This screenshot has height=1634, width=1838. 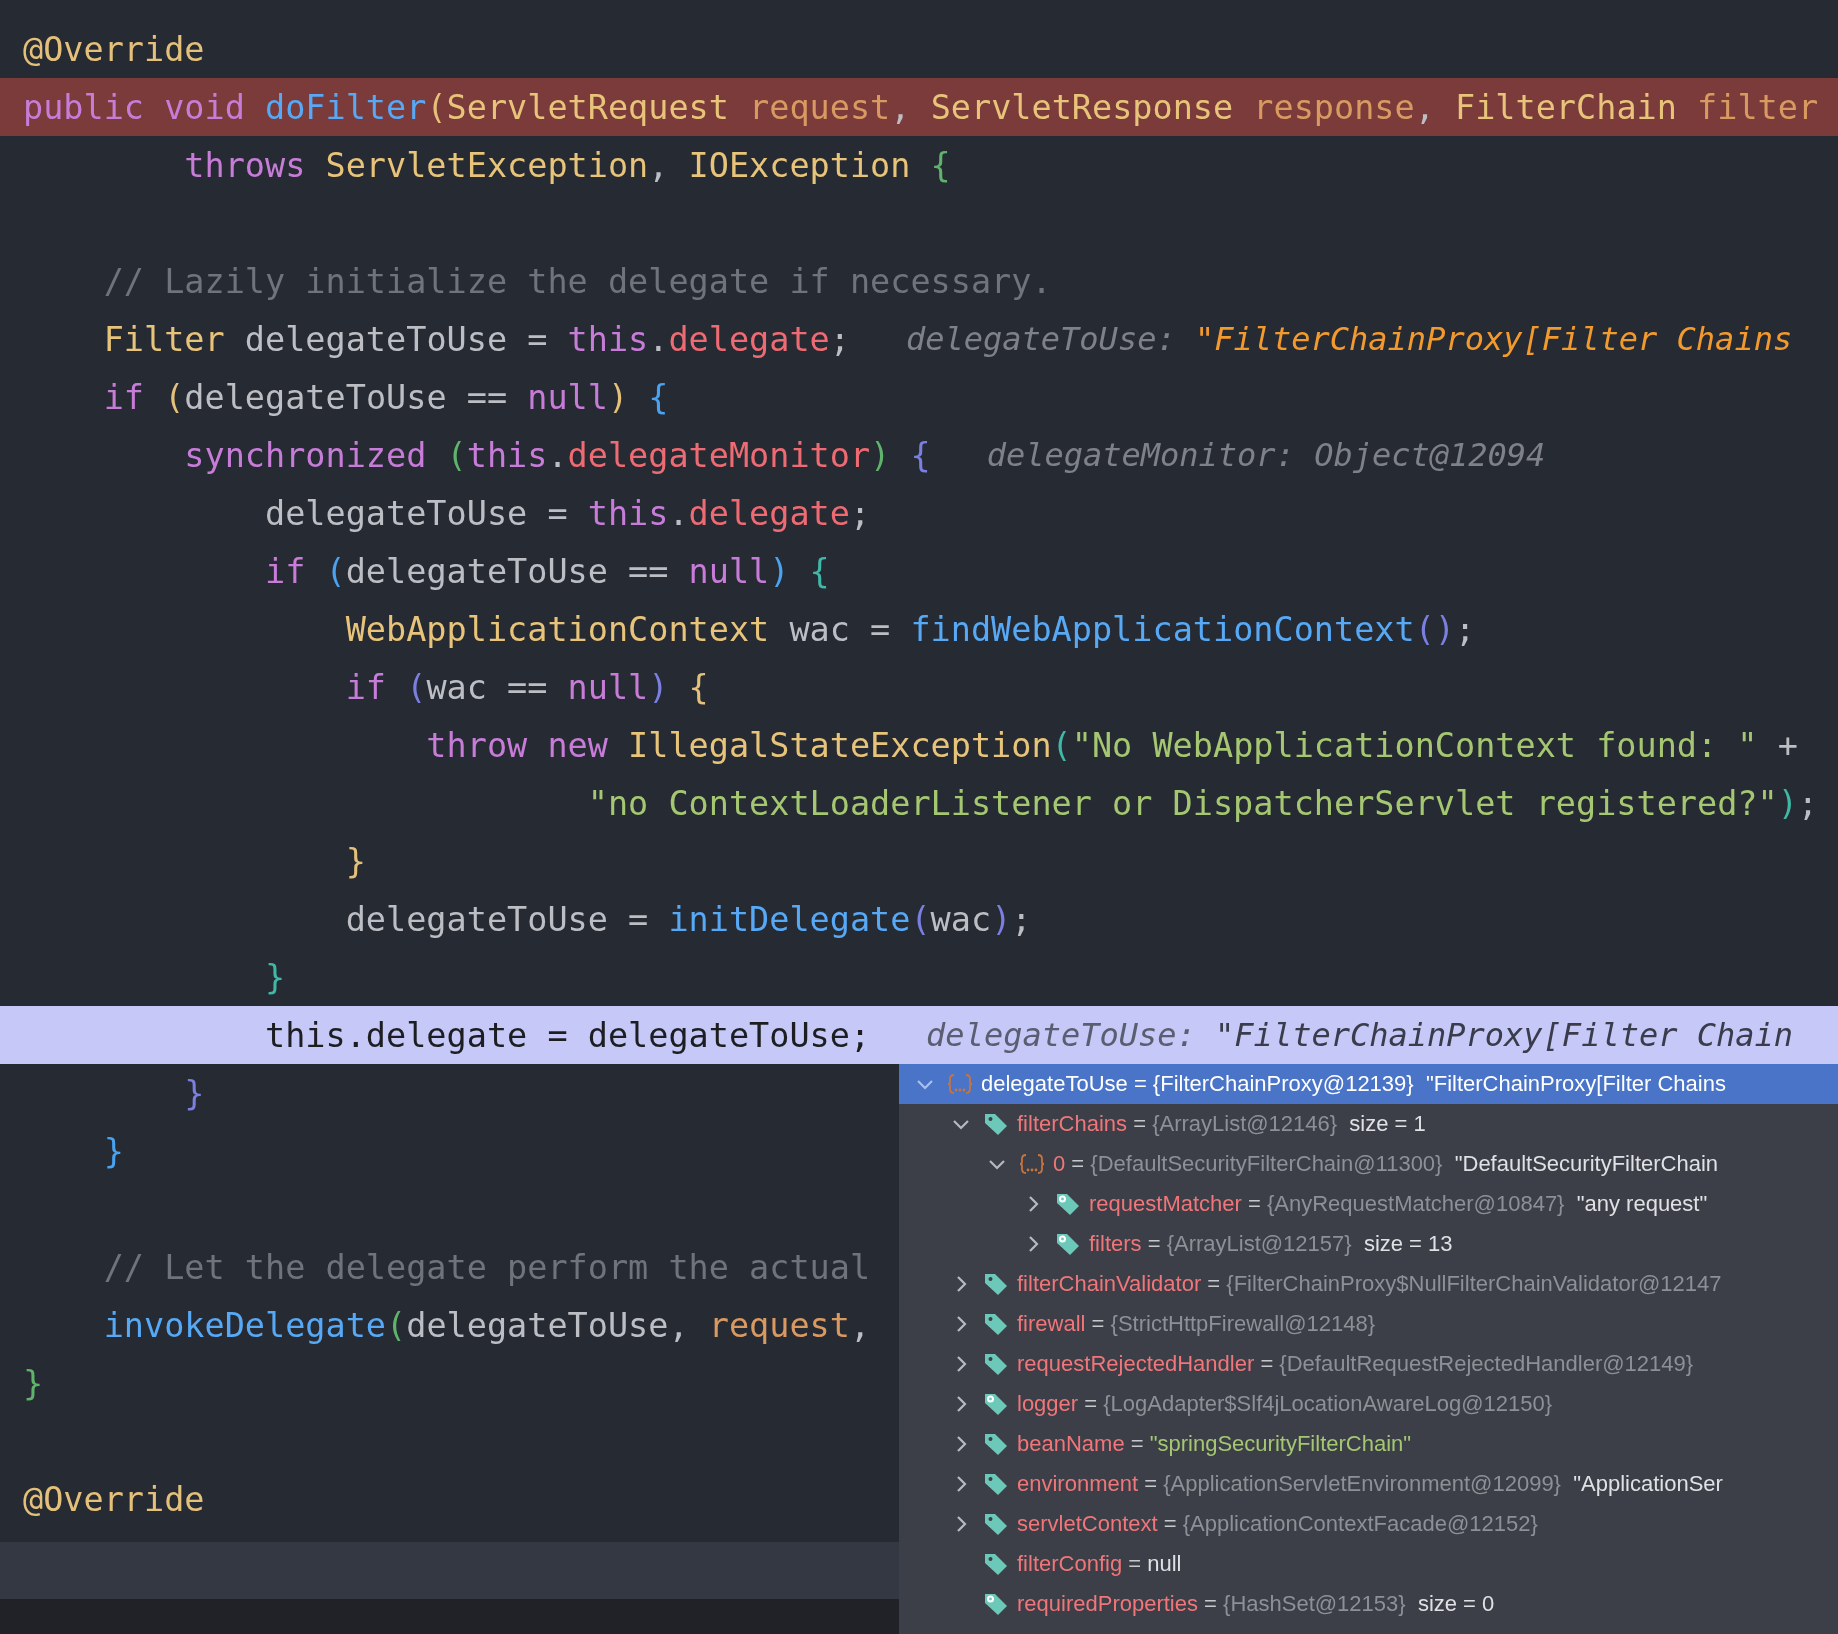 I want to click on code-text: delegateToUse = initDelegate(wac);, so click(x=688, y=919).